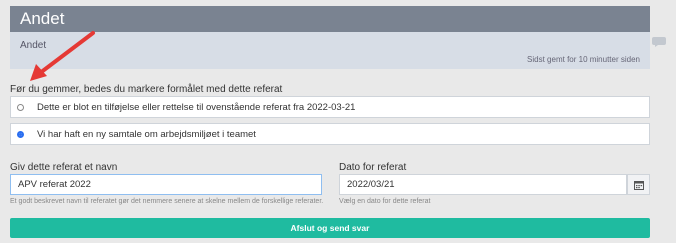  I want to click on section-header: Andet, so click(330, 19).